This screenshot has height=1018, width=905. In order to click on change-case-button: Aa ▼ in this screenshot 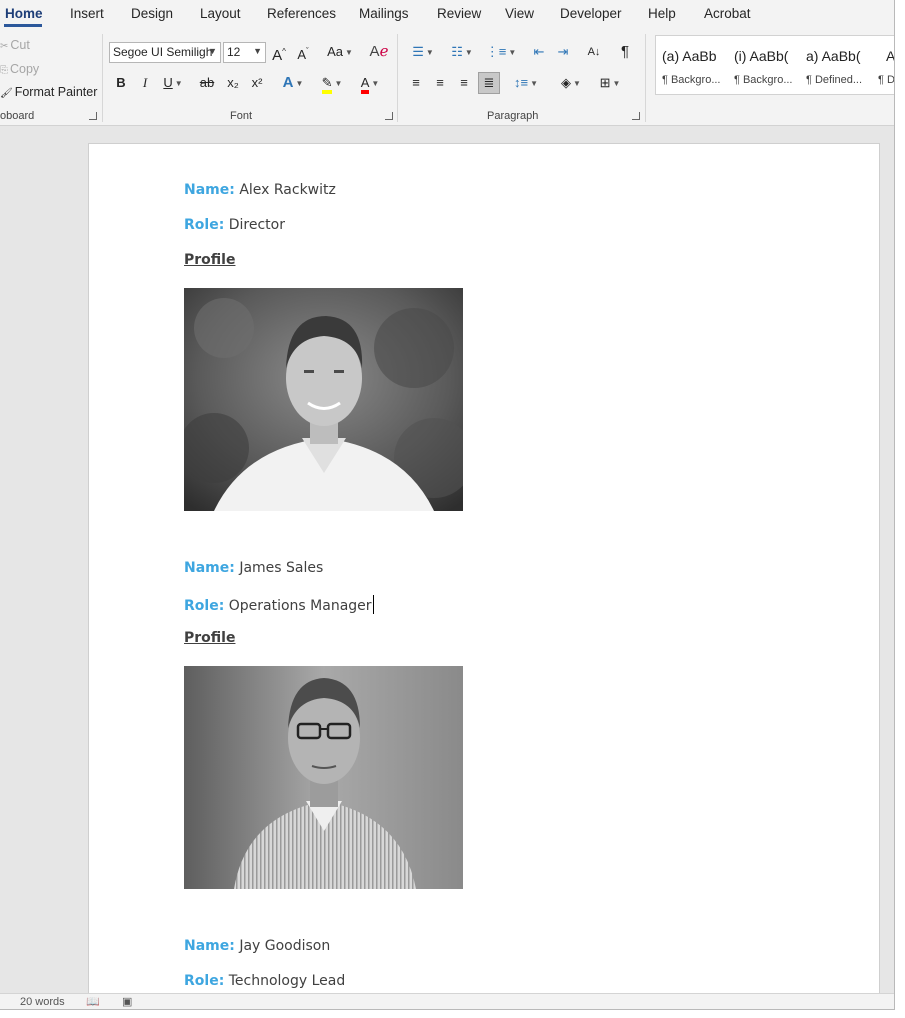, I will do `click(340, 52)`.